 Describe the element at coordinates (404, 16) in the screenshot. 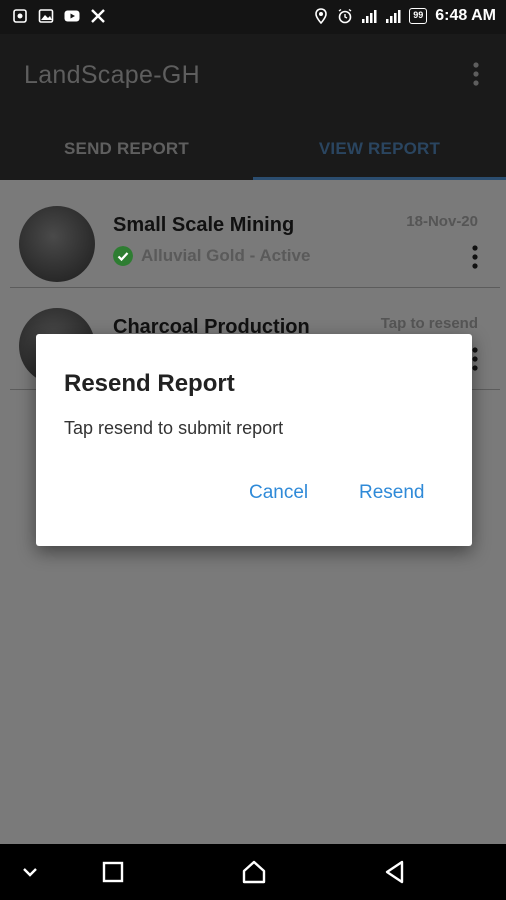

I see `system-indicators: 99 6:48 AM` at that location.